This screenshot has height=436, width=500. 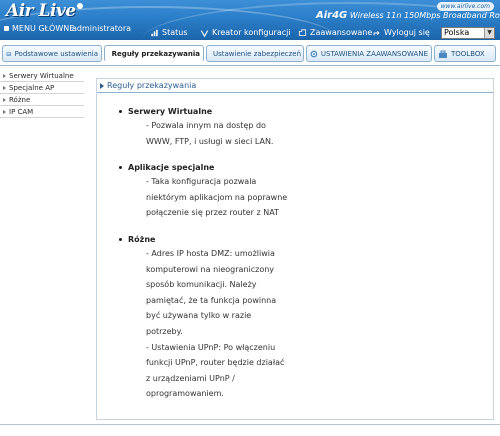 What do you see at coordinates (206, 125) in the screenshot?
I see `section-line: - Pozwala innym na dostęp do` at bounding box center [206, 125].